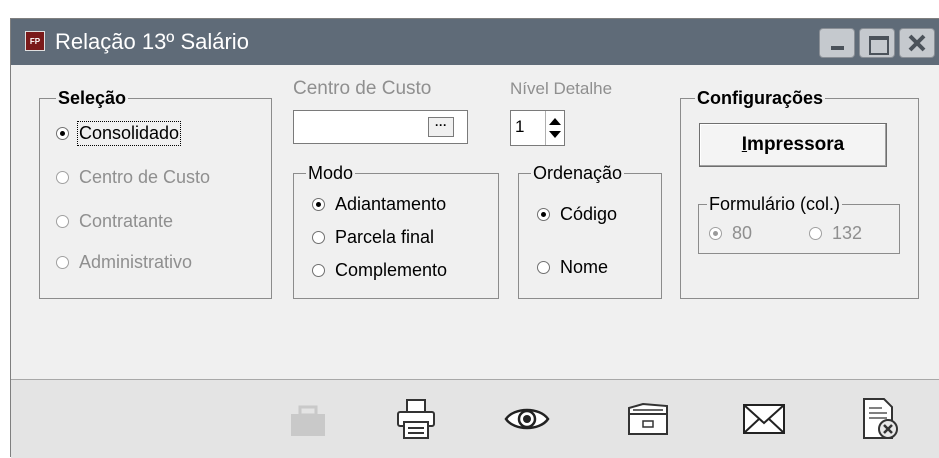 The width and height of the screenshot is (939, 458). I want to click on radio-administrativo: Administrativo, so click(124, 262).